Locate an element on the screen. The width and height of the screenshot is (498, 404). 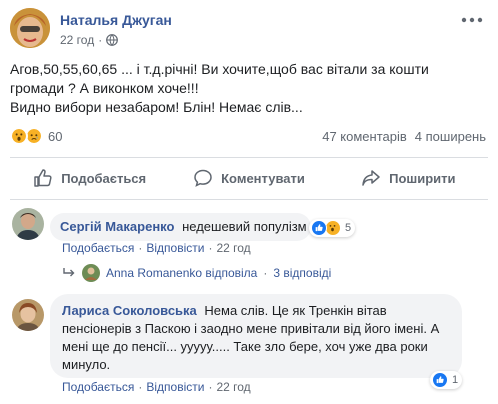
comment-author: Сергій Макаренко is located at coordinates (117, 226).